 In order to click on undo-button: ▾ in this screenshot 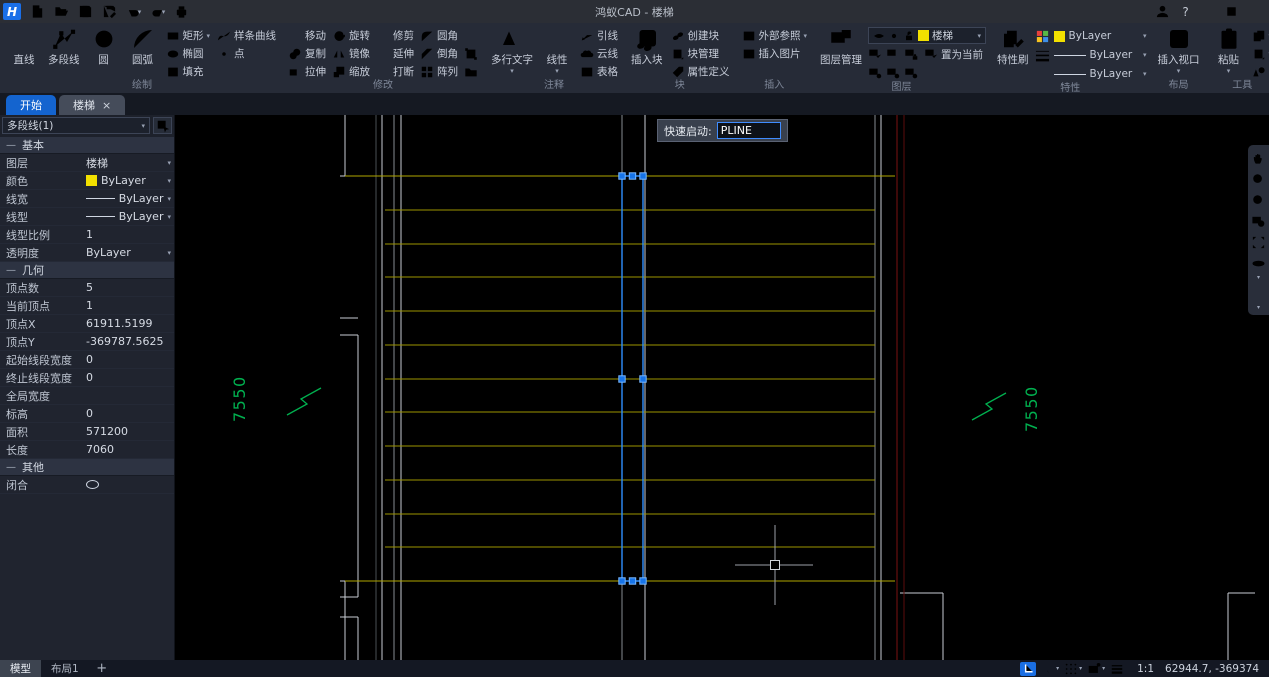, I will do `click(133, 11)`.